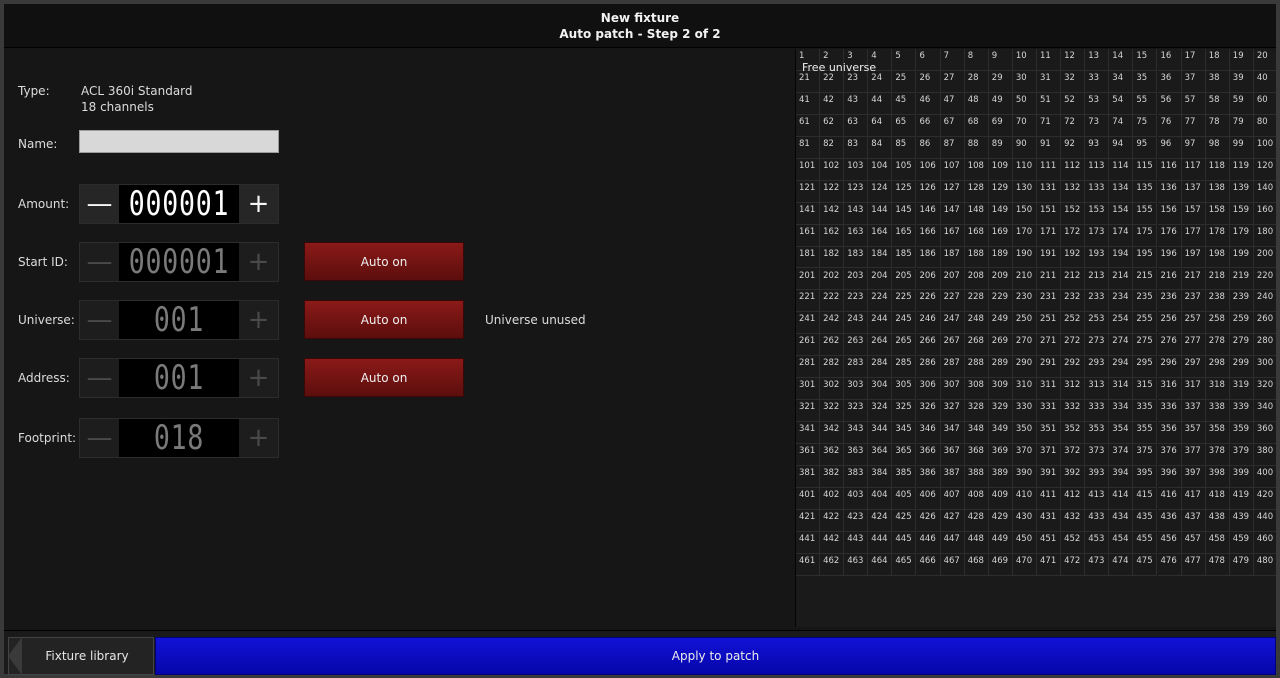 The width and height of the screenshot is (1280, 678). What do you see at coordinates (1217, 389) in the screenshot?
I see `dmx-address-cell: 318` at bounding box center [1217, 389].